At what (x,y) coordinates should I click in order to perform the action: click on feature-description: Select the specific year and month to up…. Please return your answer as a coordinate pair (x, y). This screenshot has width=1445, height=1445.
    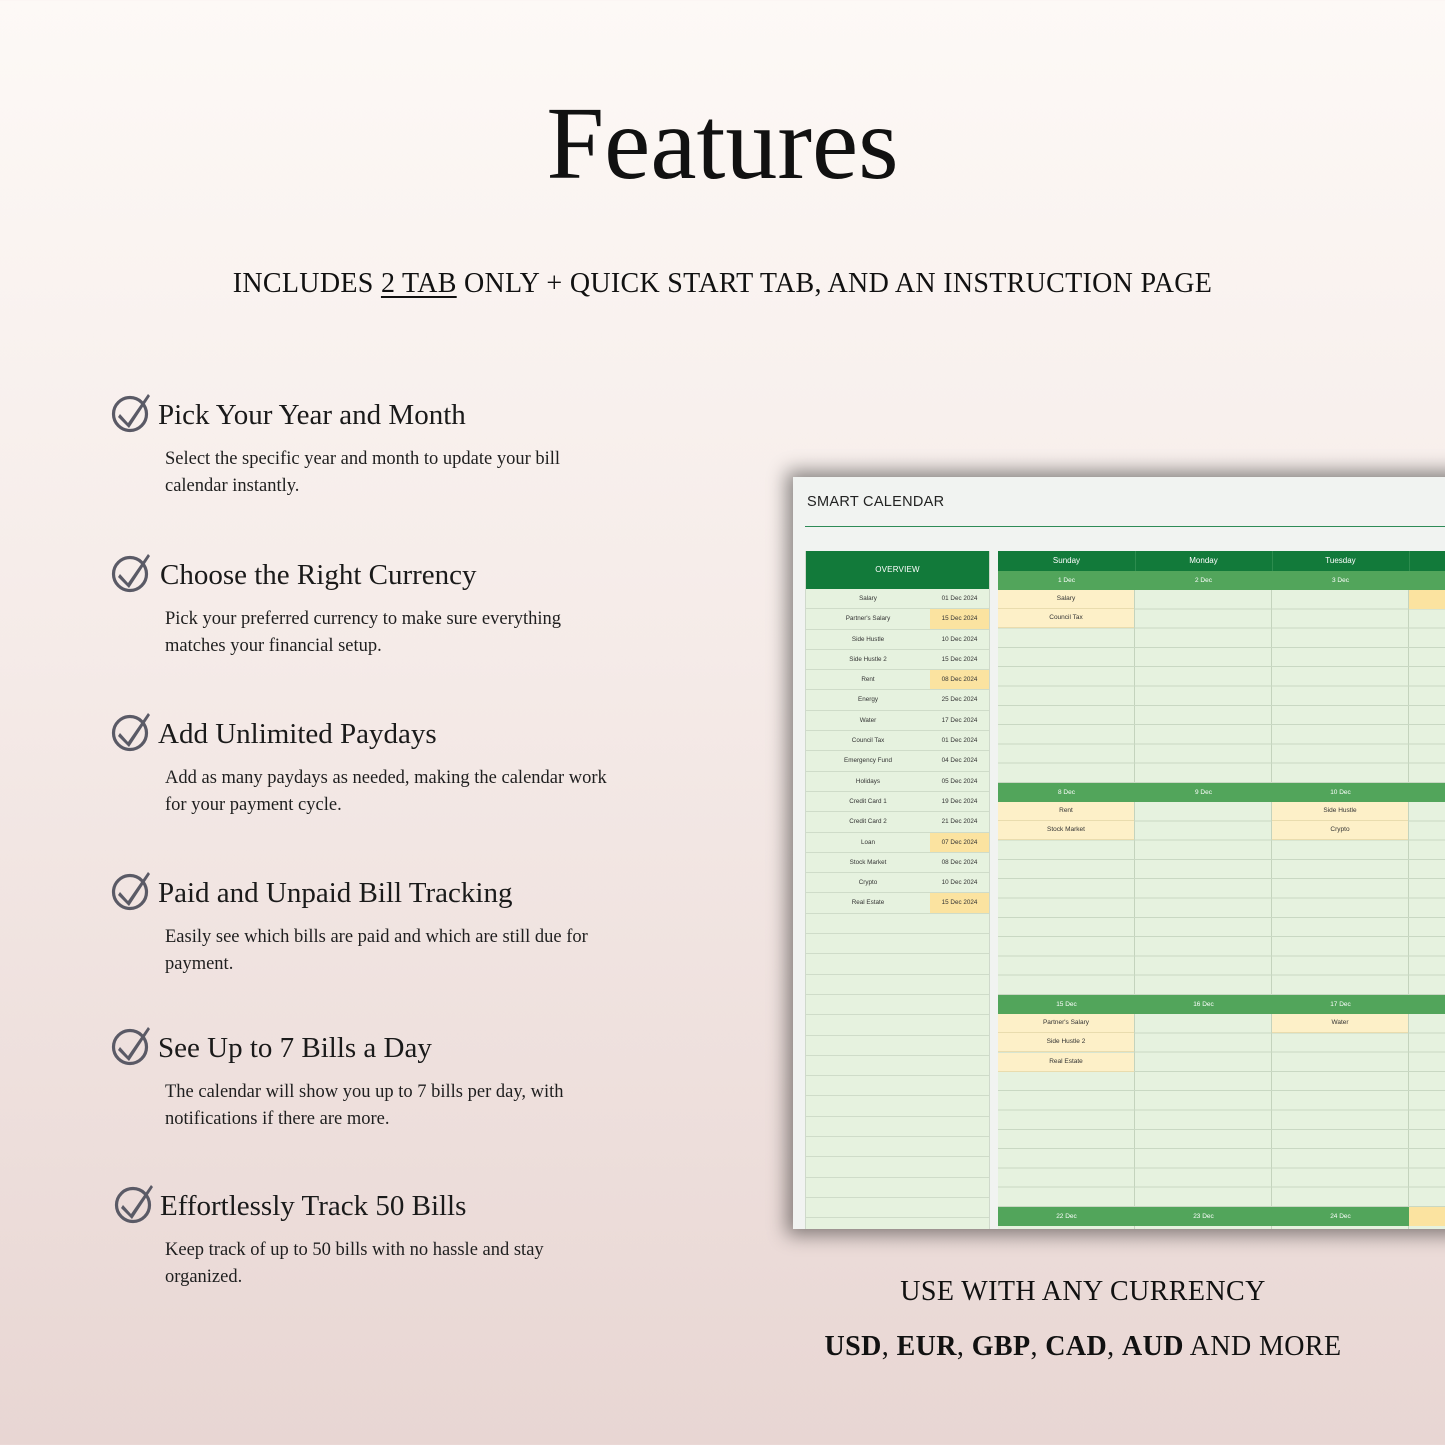
    Looking at the image, I should click on (363, 472).